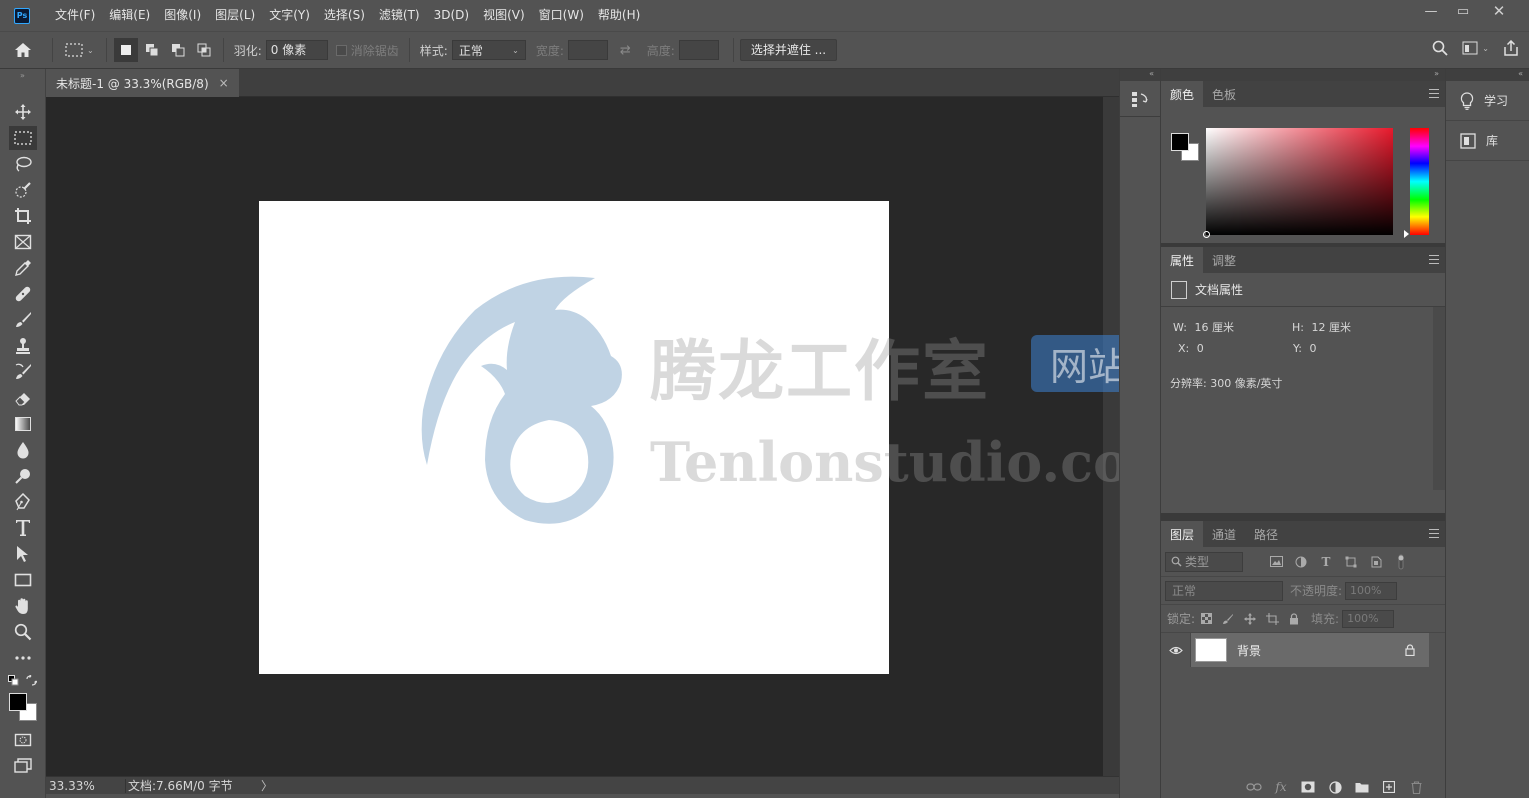 This screenshot has height=798, width=1529. Describe the element at coordinates (125, 50) in the screenshot. I see `new-selection-button` at that location.